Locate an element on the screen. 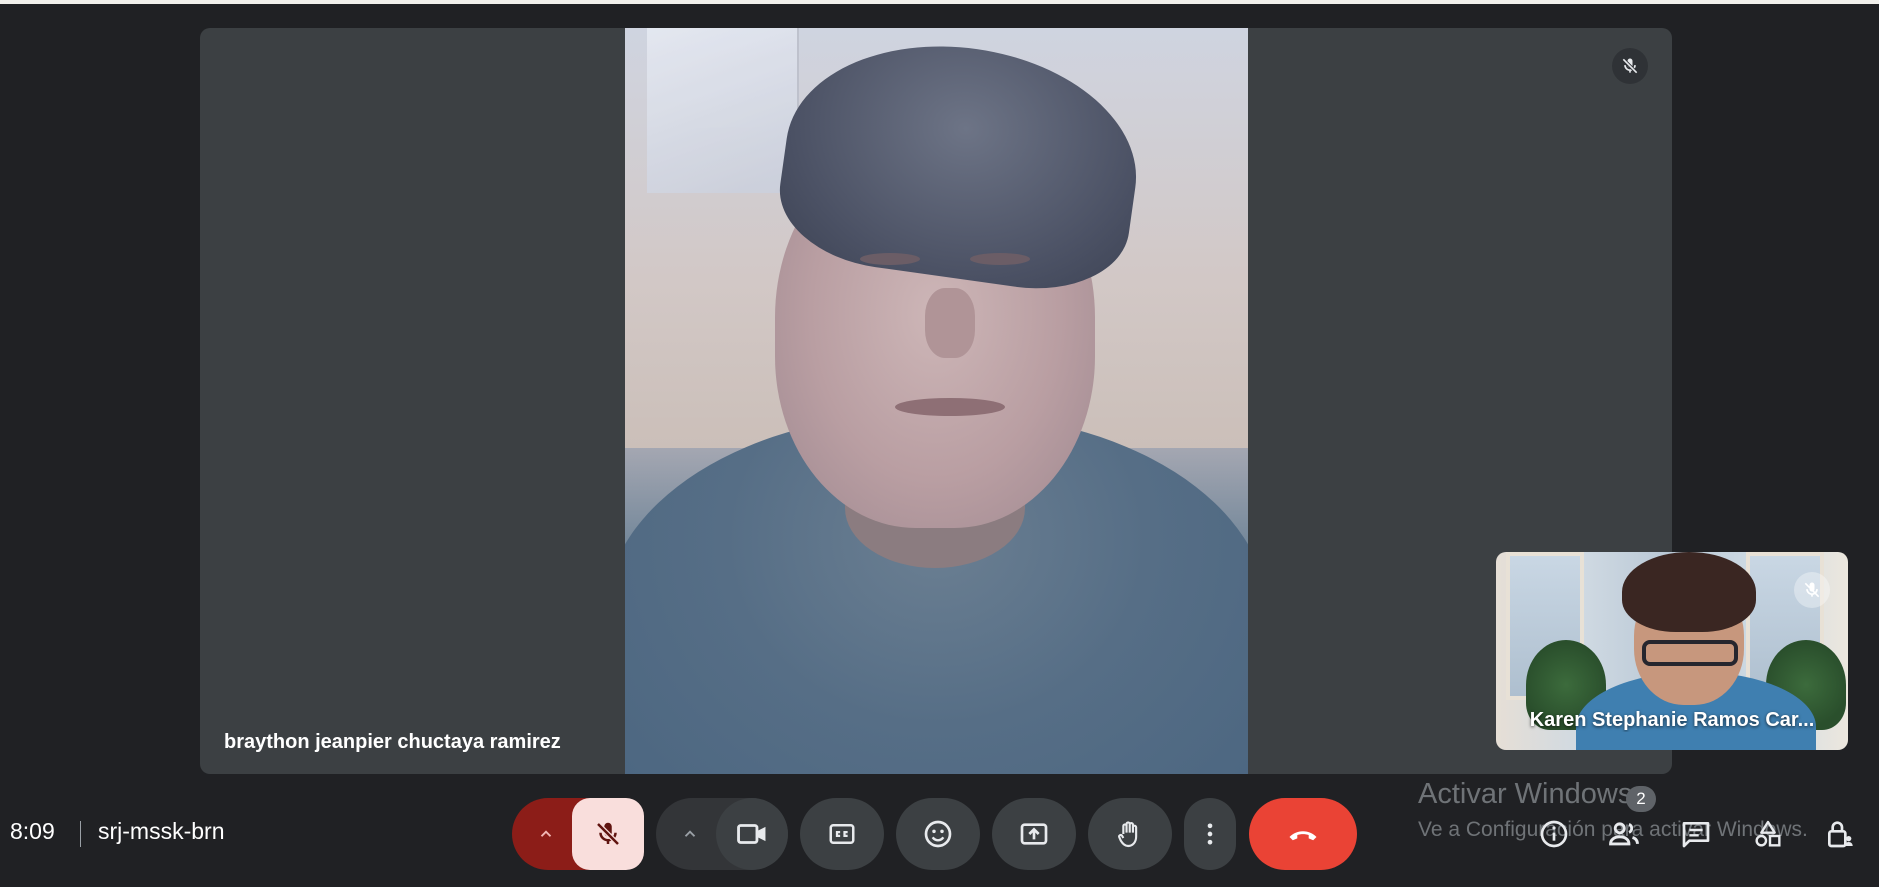  raise-hand-button is located at coordinates (1130, 834).